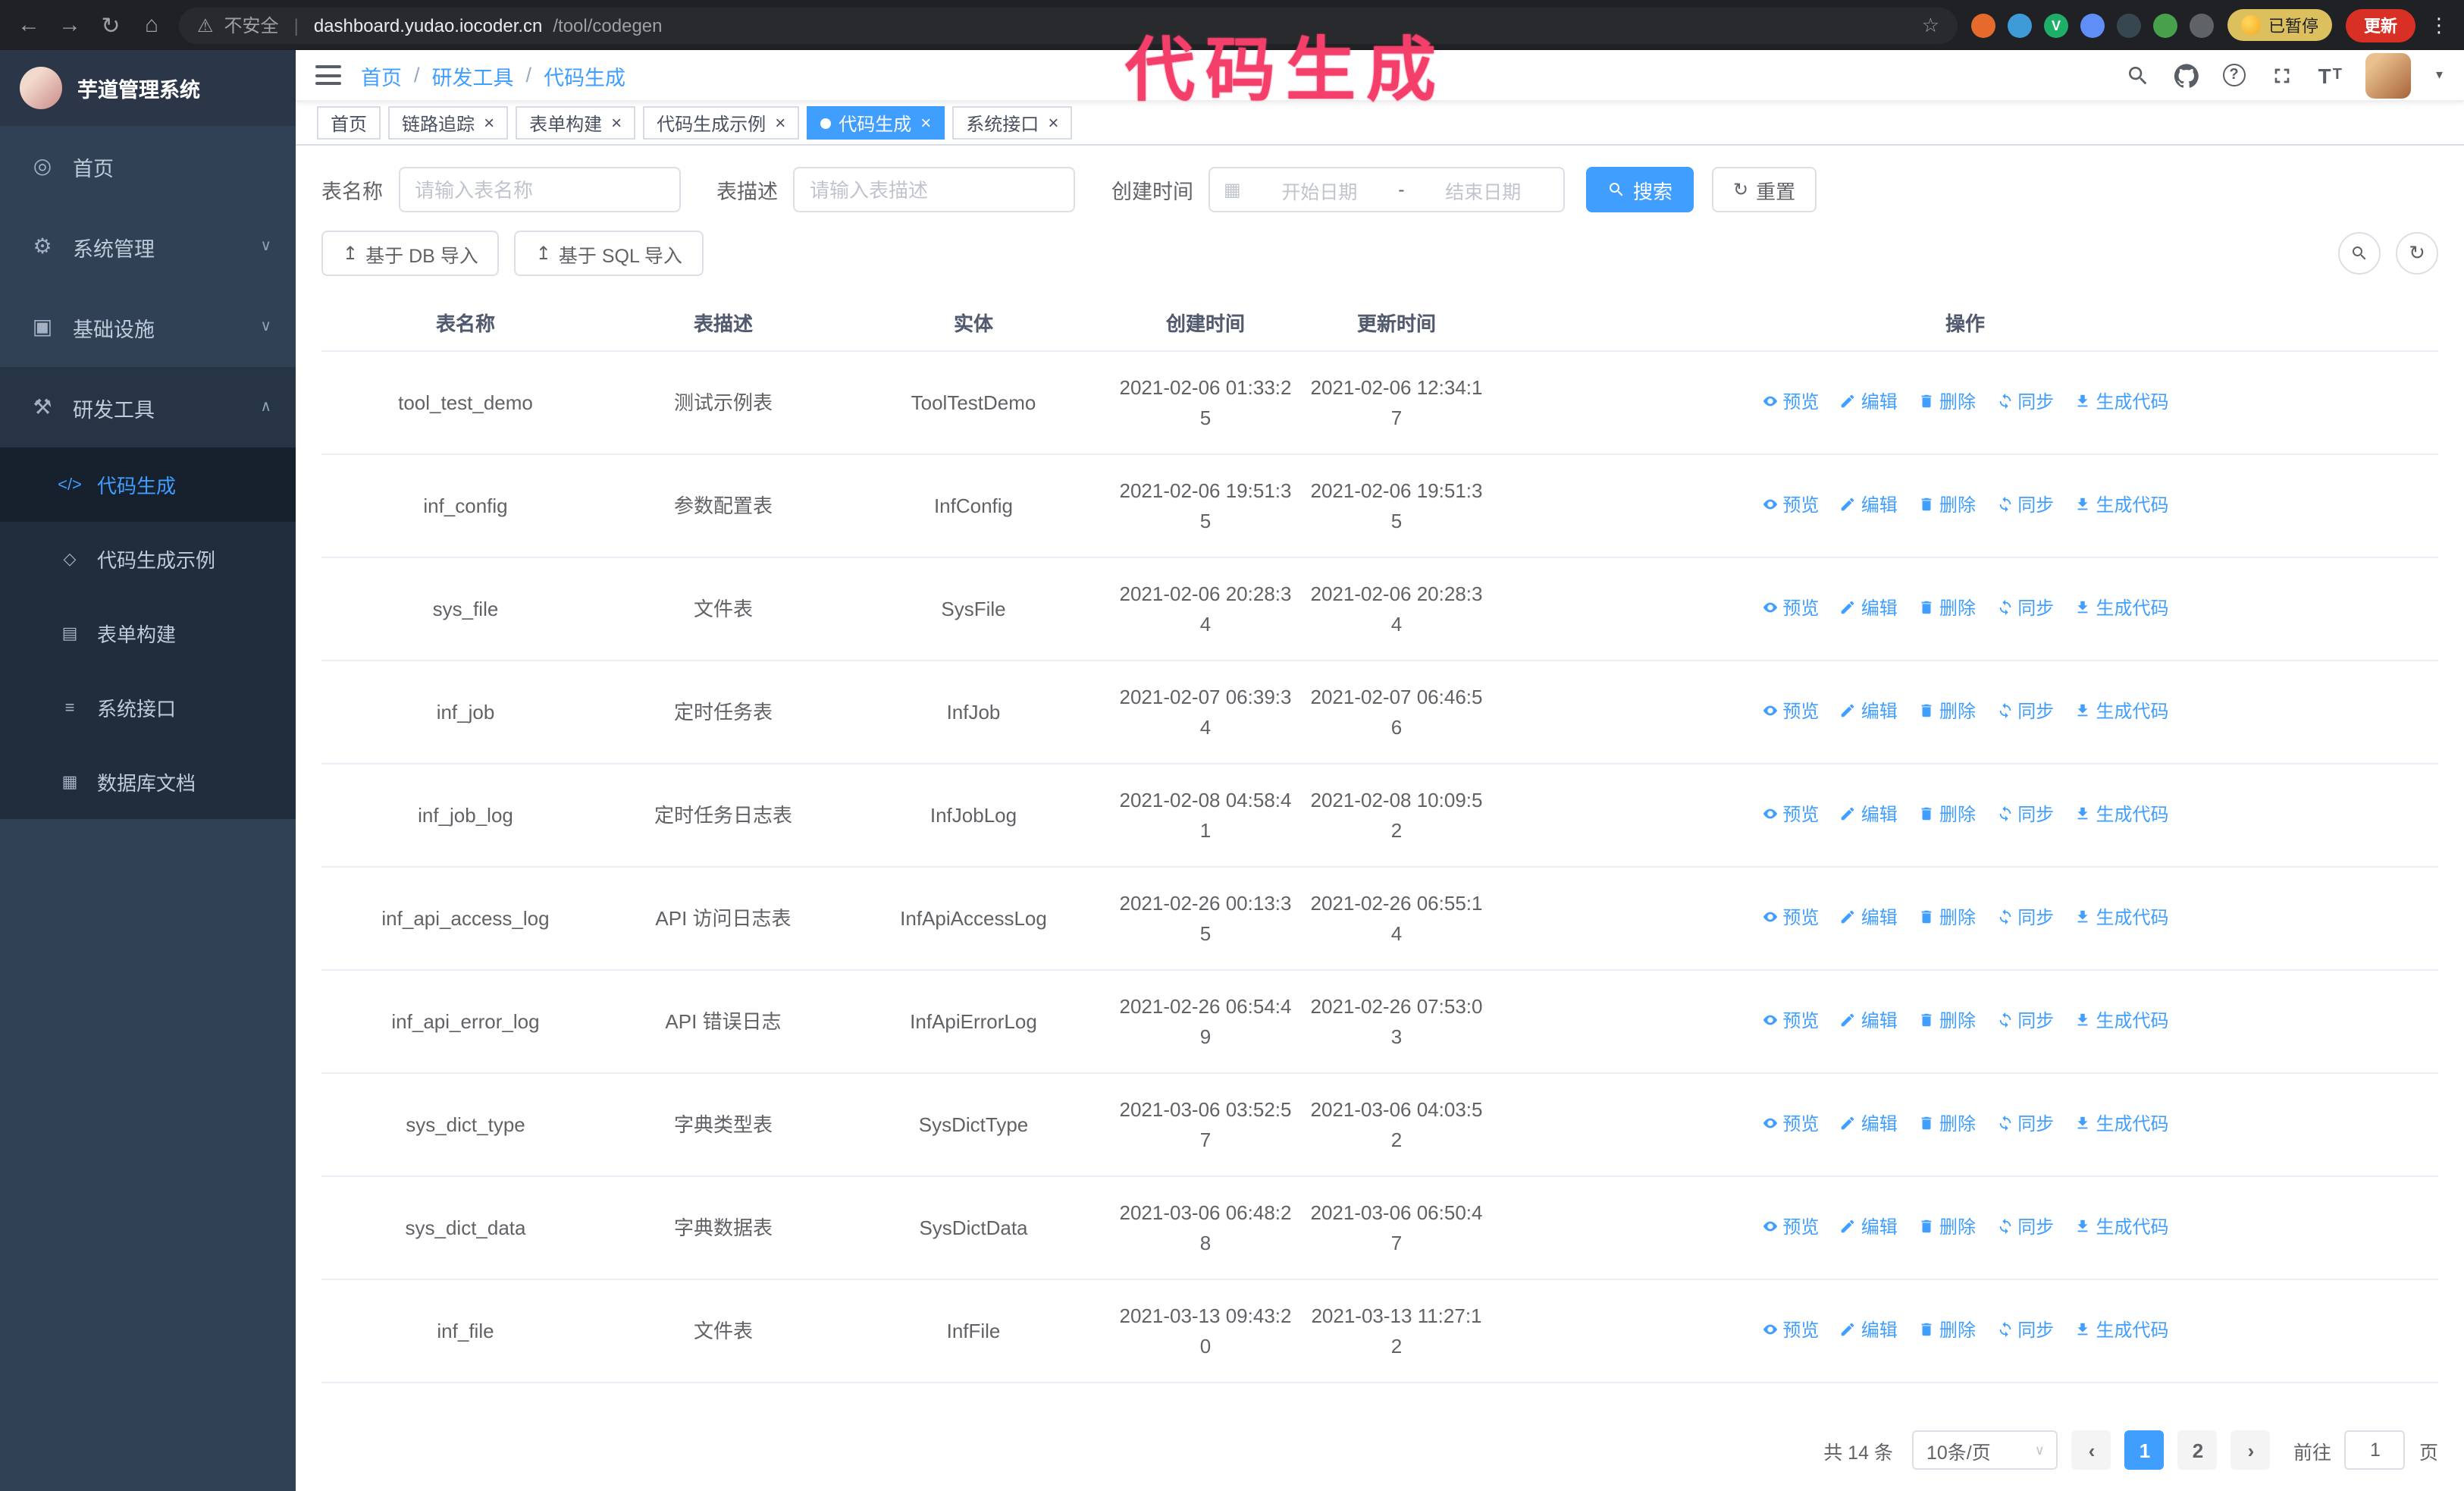 The image size is (2464, 1491). Describe the element at coordinates (2138, 75) in the screenshot. I see `search-icon` at that location.